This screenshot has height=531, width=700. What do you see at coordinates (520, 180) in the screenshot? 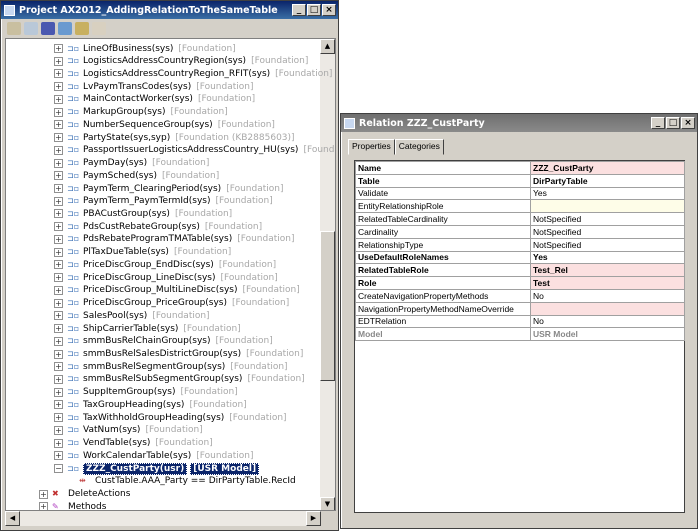
I see `property-row: Table DirPartyTable` at bounding box center [520, 180].